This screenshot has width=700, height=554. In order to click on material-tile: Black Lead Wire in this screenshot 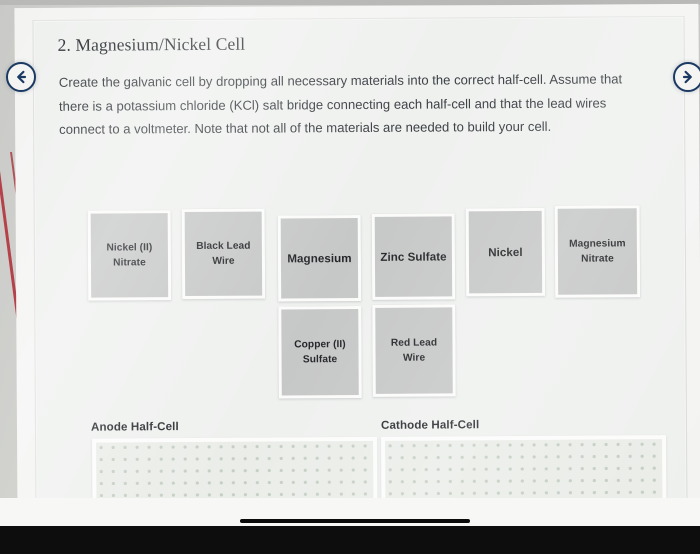, I will do `click(223, 254)`.